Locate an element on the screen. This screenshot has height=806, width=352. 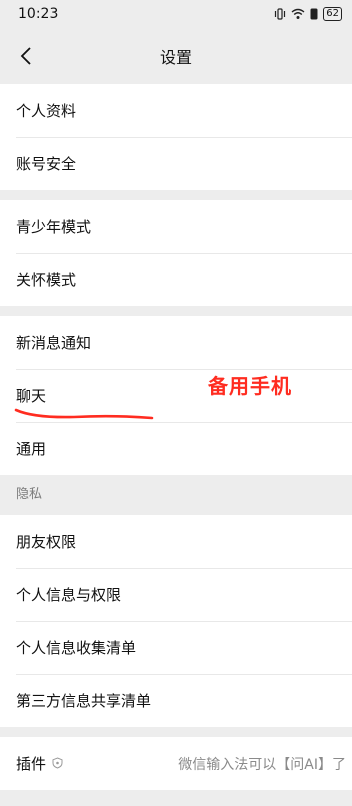
settings-item-label: 账号安全 is located at coordinates (46, 164).